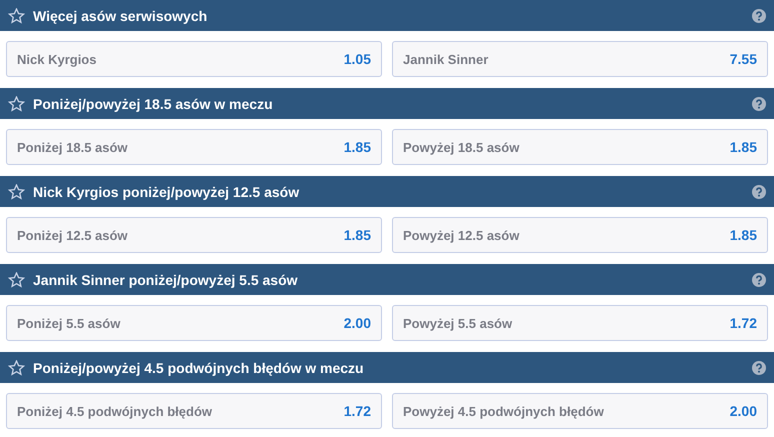 The width and height of the screenshot is (774, 437). What do you see at coordinates (194, 235) in the screenshot?
I see `odds-button: Poniżej 12.5 asów 1.85` at bounding box center [194, 235].